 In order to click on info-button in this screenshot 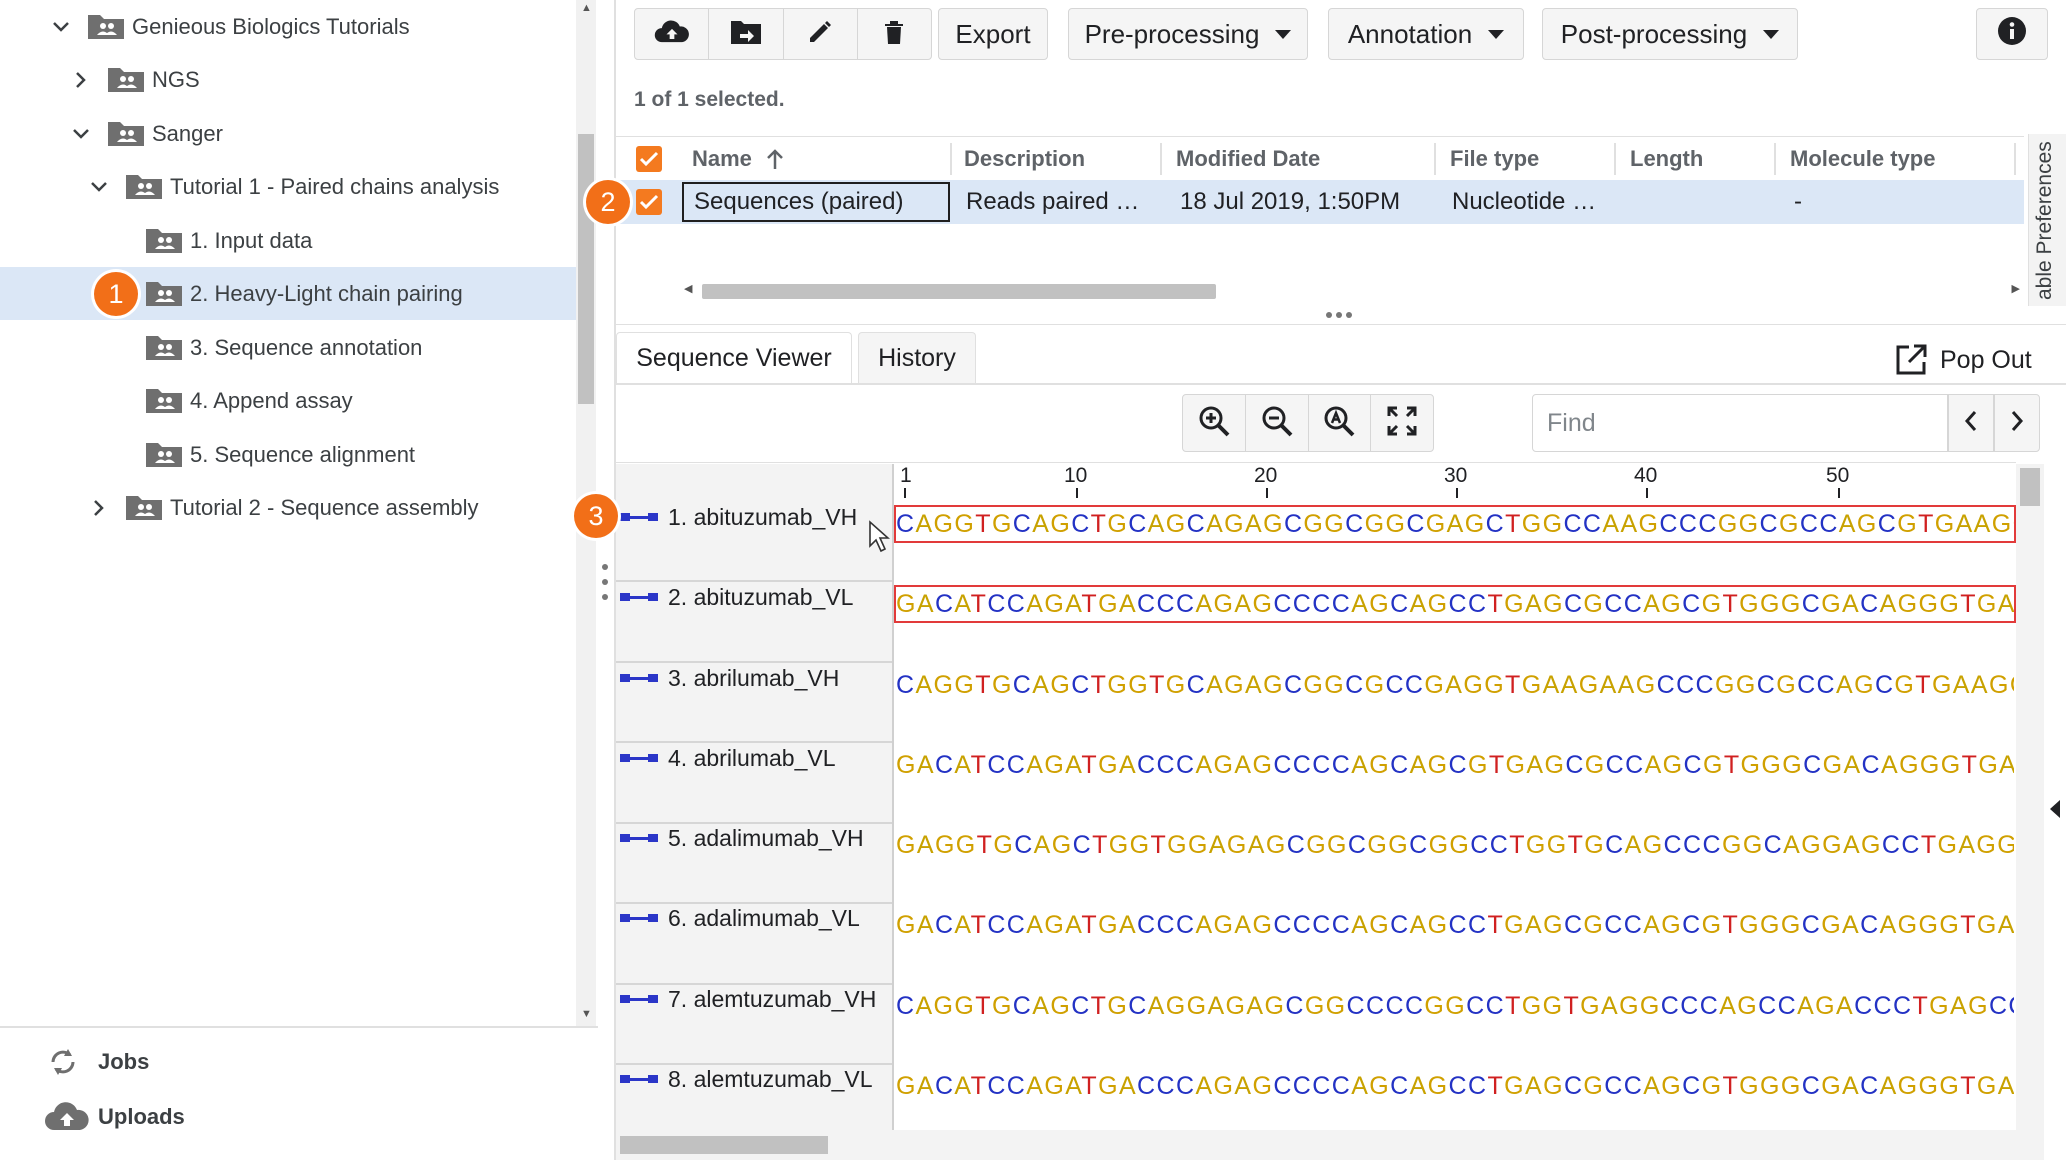, I will do `click(2012, 34)`.